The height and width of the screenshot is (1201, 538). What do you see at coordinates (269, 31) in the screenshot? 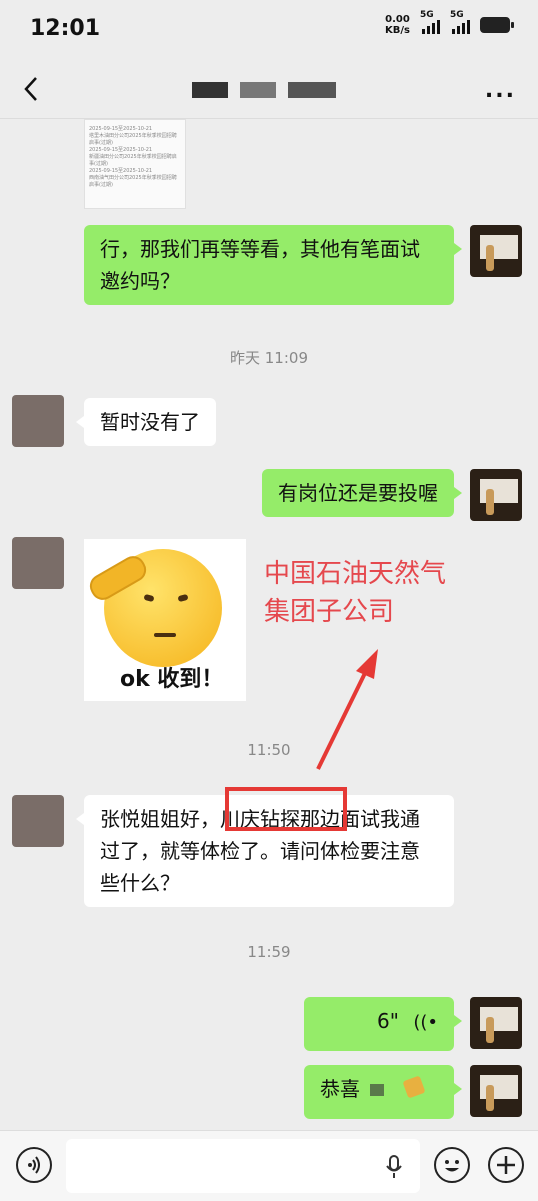
I see `status-bar: 12:01 0.00 KB/s 5G 5G` at bounding box center [269, 31].